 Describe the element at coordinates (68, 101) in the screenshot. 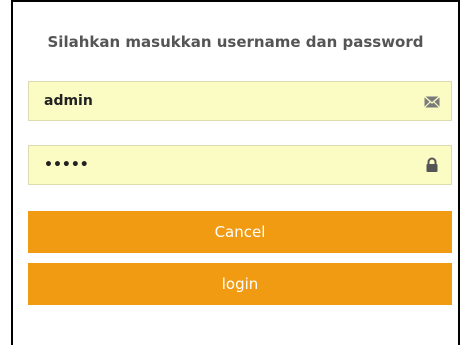

I see `username-value: admin` at that location.